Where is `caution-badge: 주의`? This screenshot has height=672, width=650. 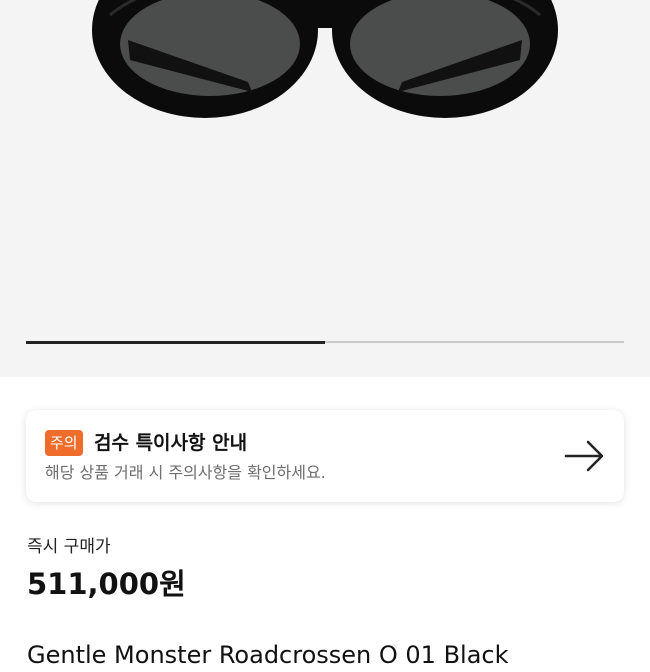 caution-badge: 주의 is located at coordinates (64, 443).